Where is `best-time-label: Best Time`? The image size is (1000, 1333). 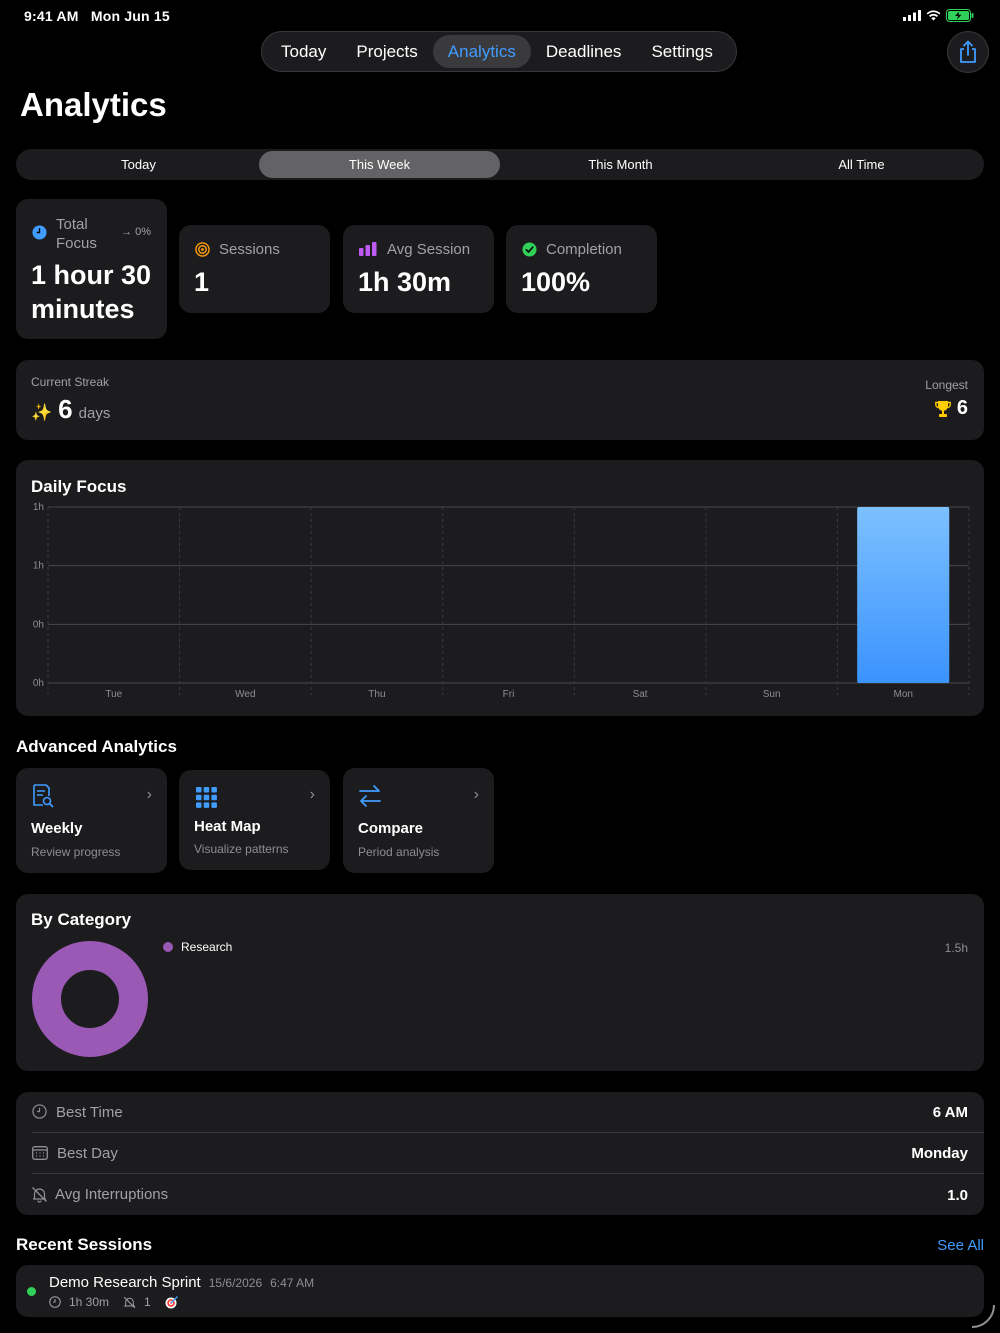 best-time-label: Best Time is located at coordinates (89, 1112).